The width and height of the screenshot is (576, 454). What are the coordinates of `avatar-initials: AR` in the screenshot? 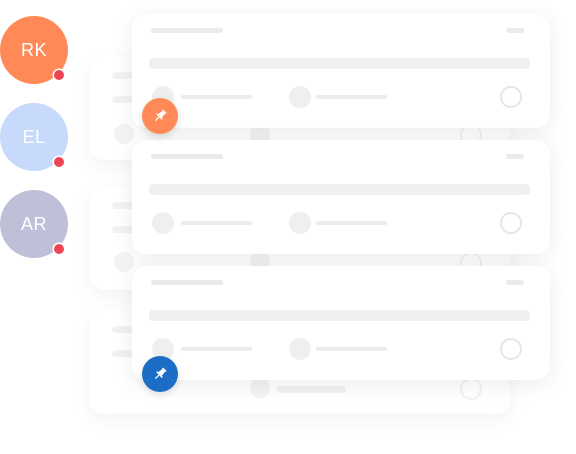 It's located at (33, 223).